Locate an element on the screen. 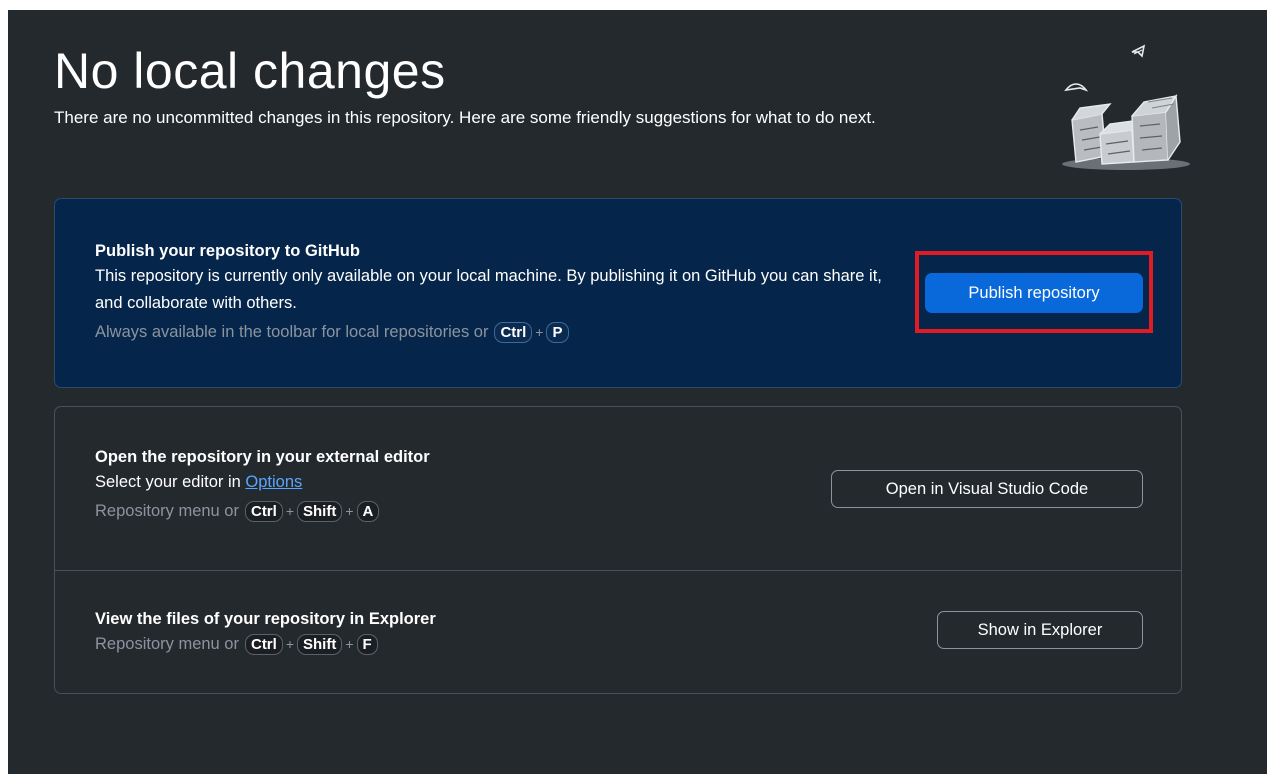 This screenshot has width=1267, height=774. editor-hint: Repository menu or Ctrl + Shift + A is located at coordinates (262, 511).